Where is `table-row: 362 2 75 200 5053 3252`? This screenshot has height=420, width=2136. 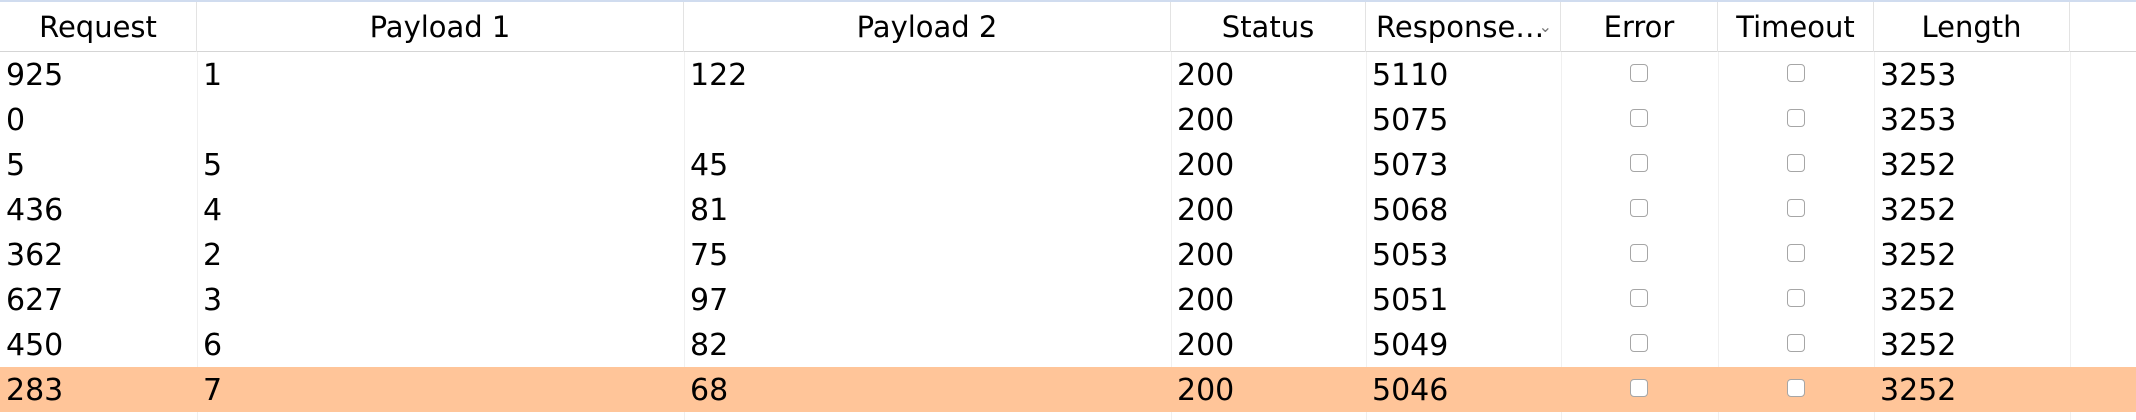 table-row: 362 2 75 200 5053 3252 is located at coordinates (1068, 254).